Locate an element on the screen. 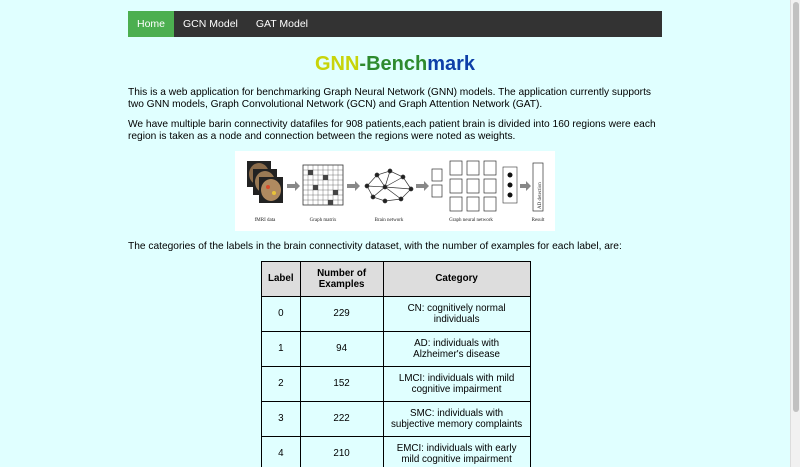 This screenshot has width=800, height=467. brain-network-graph is located at coordinates (389, 186).